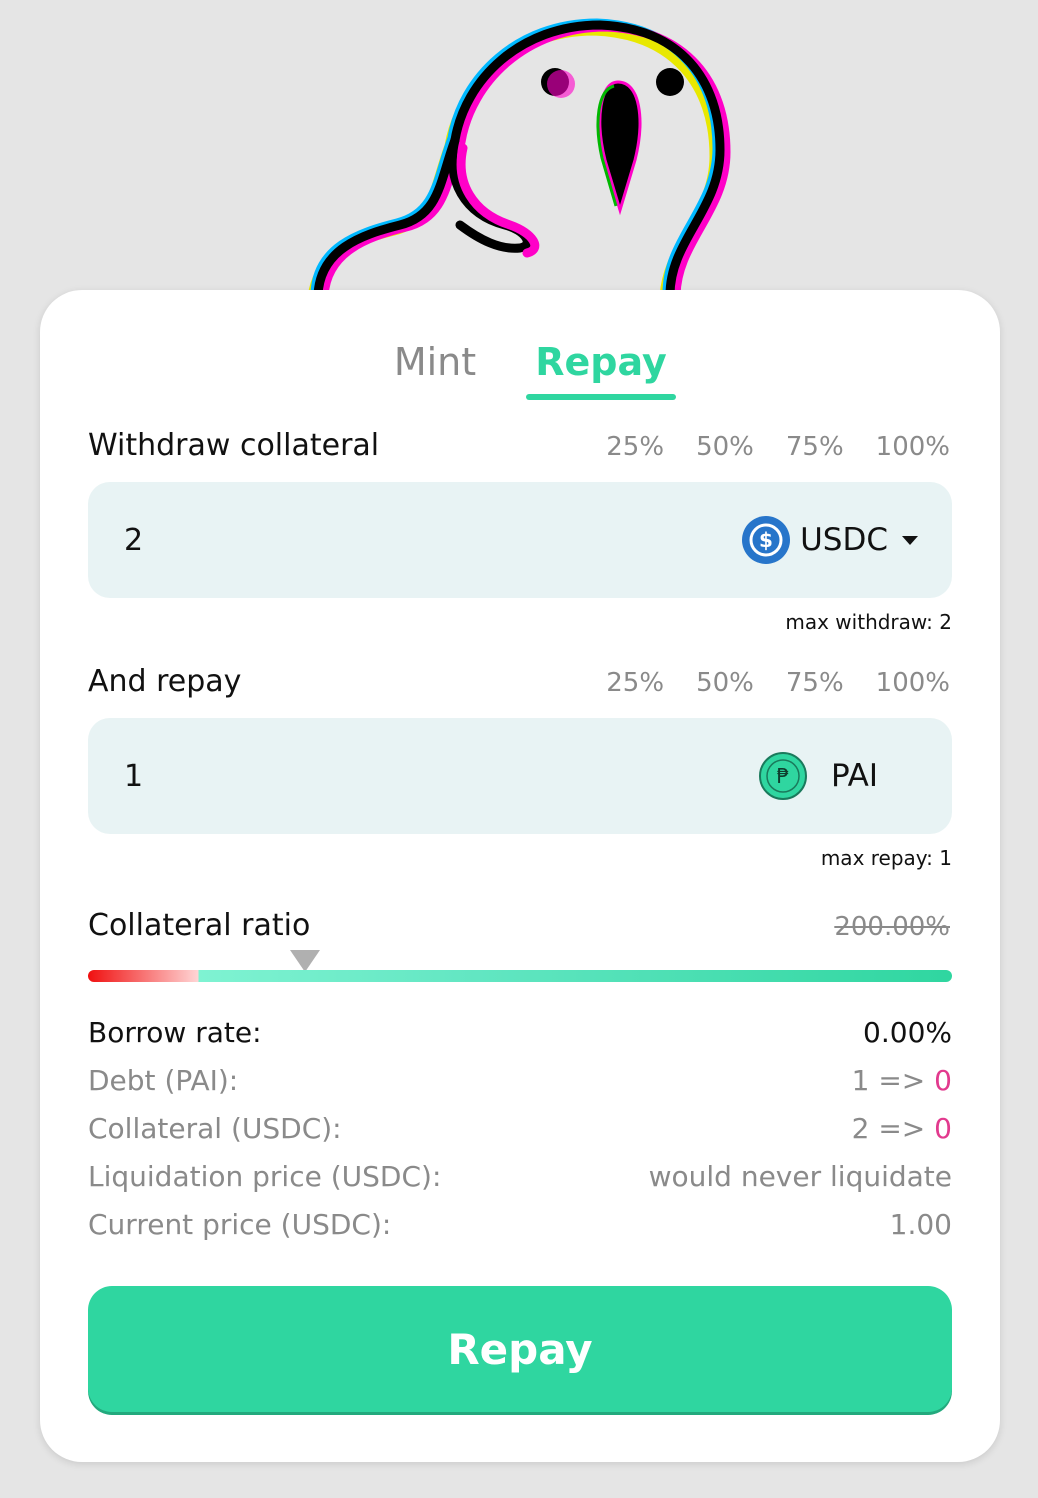 This screenshot has width=1038, height=1498. What do you see at coordinates (601, 397) in the screenshot?
I see `active-tab-indicator` at bounding box center [601, 397].